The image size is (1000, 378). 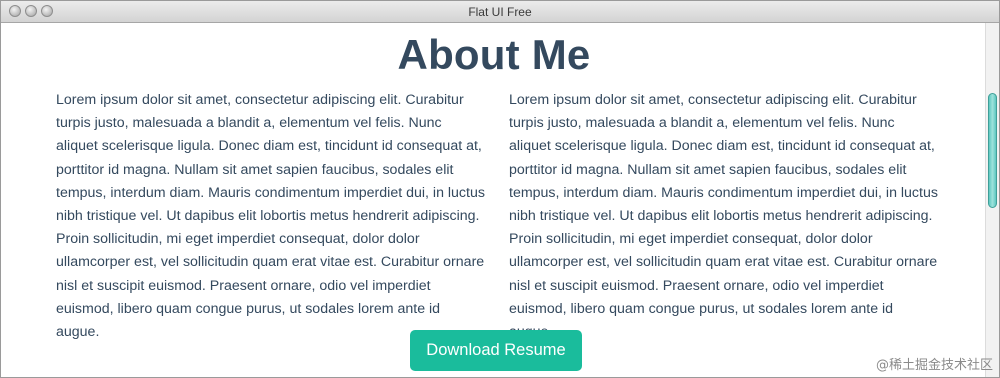 What do you see at coordinates (934, 365) in the screenshot?
I see `watermark-text: @稀土掘金技术社区` at bounding box center [934, 365].